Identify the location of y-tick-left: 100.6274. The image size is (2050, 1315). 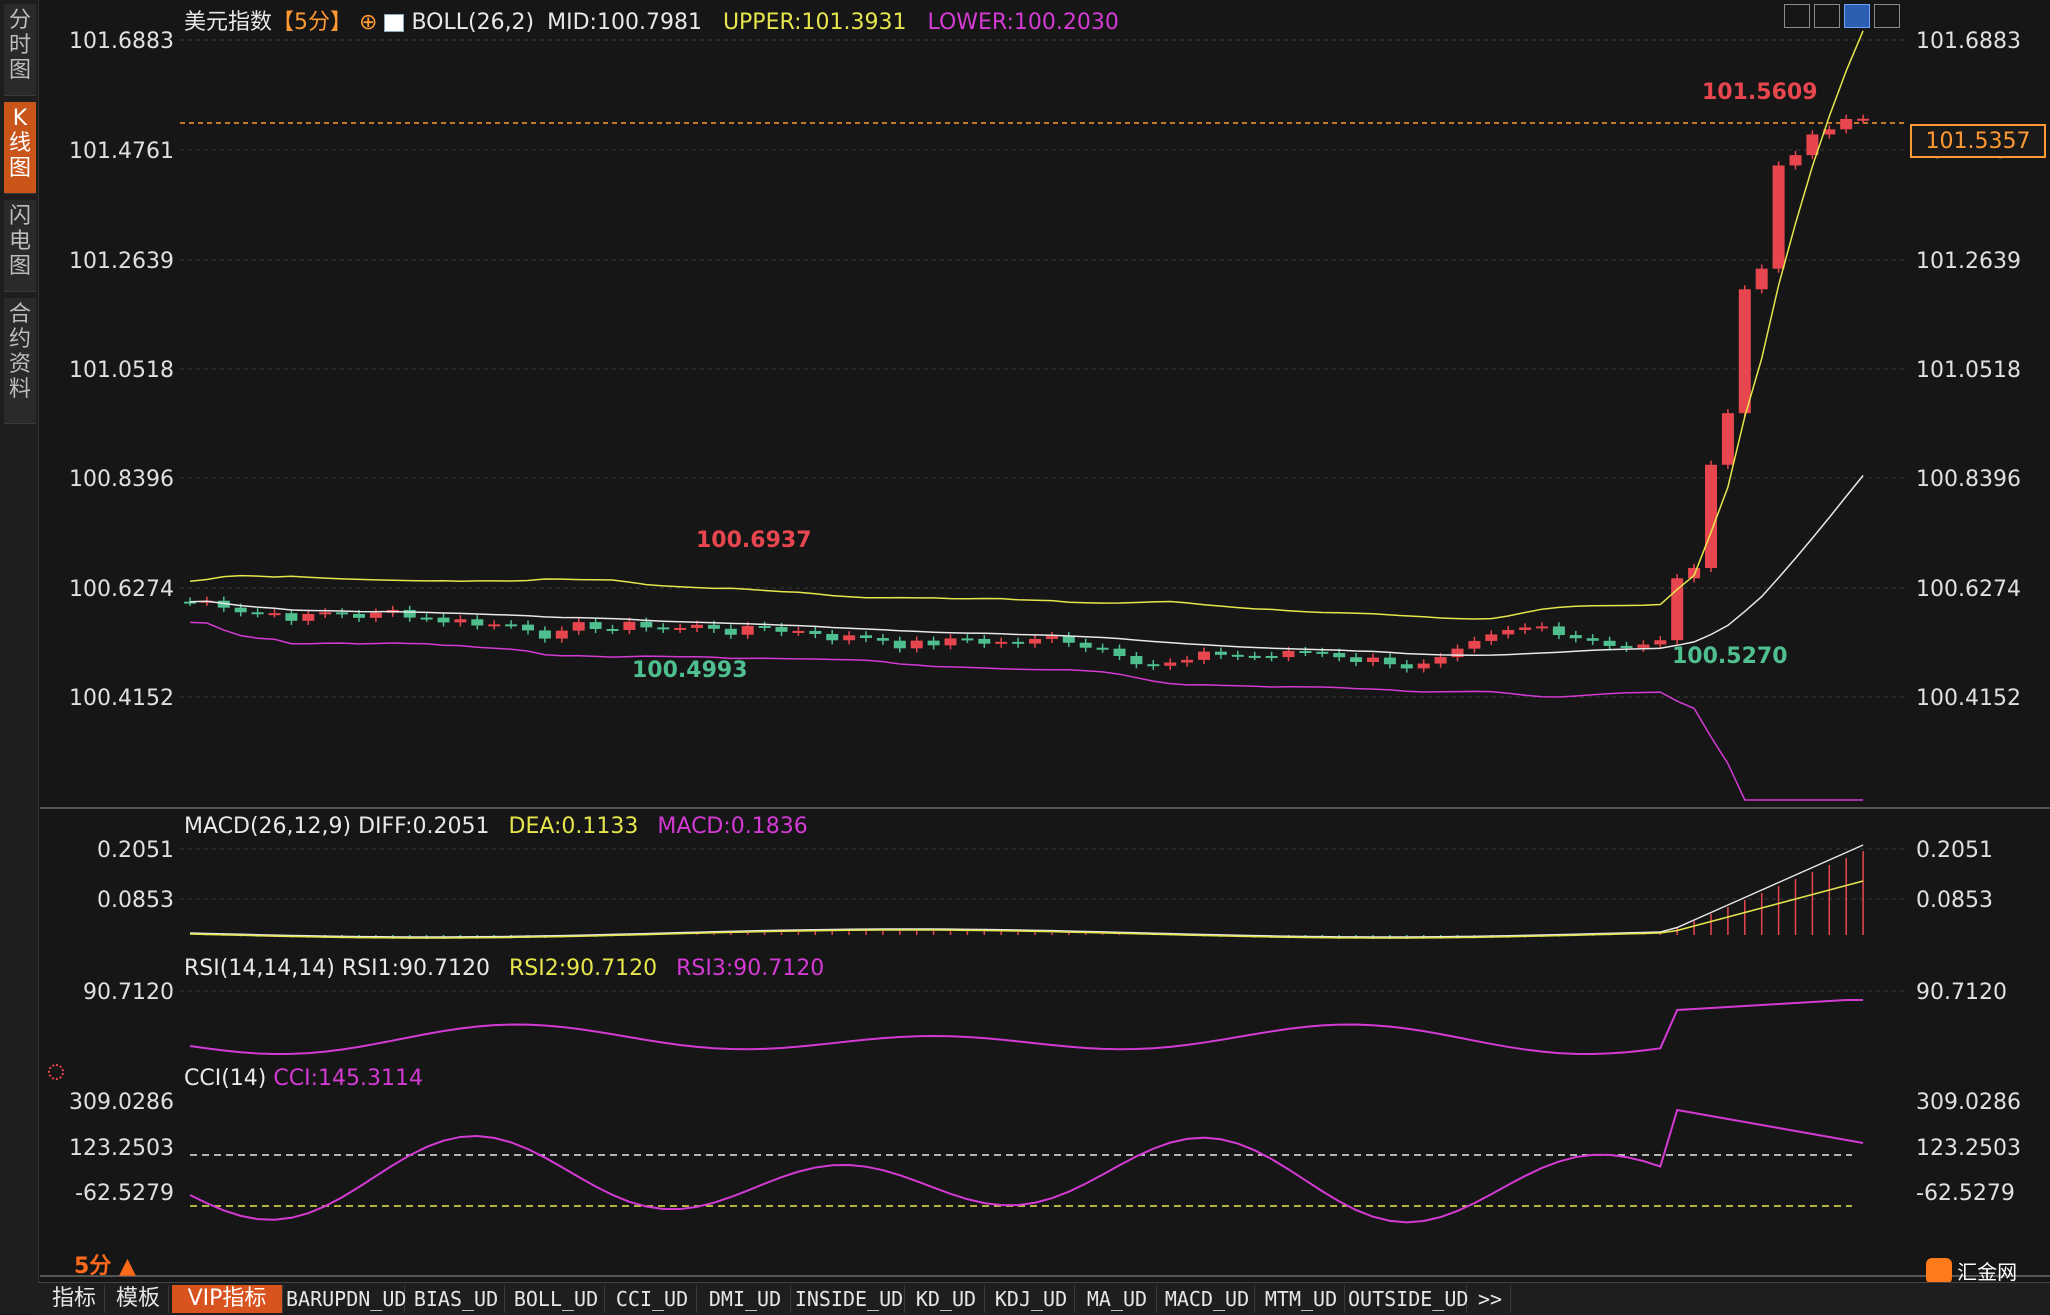
(121, 589).